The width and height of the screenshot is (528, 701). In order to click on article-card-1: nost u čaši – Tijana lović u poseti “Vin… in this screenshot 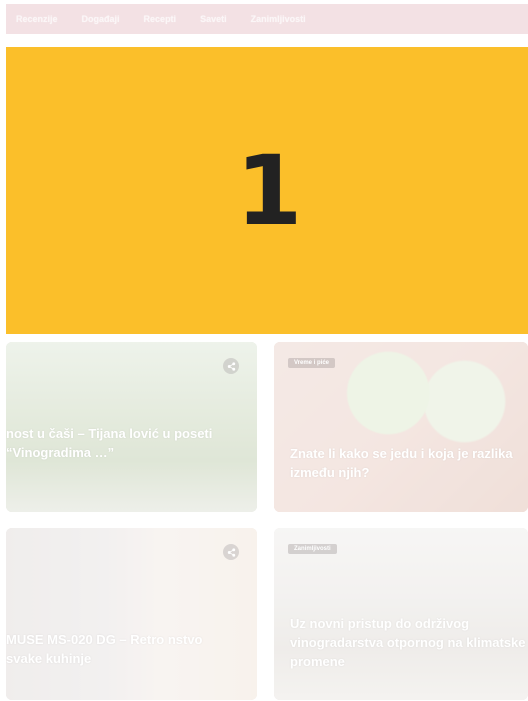, I will do `click(131, 427)`.